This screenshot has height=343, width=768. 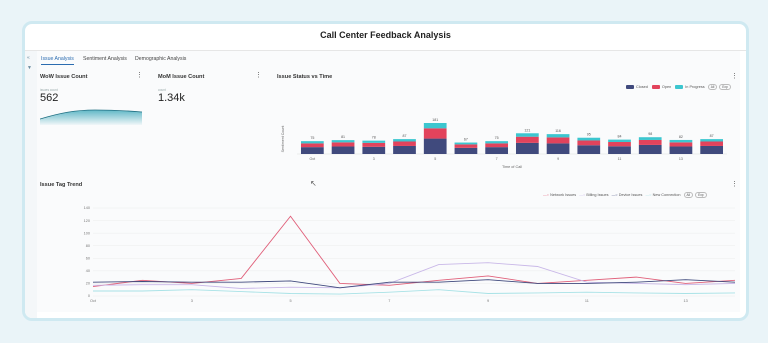 What do you see at coordinates (88, 284) in the screenshot?
I see `line-y-tick-label: 20` at bounding box center [88, 284].